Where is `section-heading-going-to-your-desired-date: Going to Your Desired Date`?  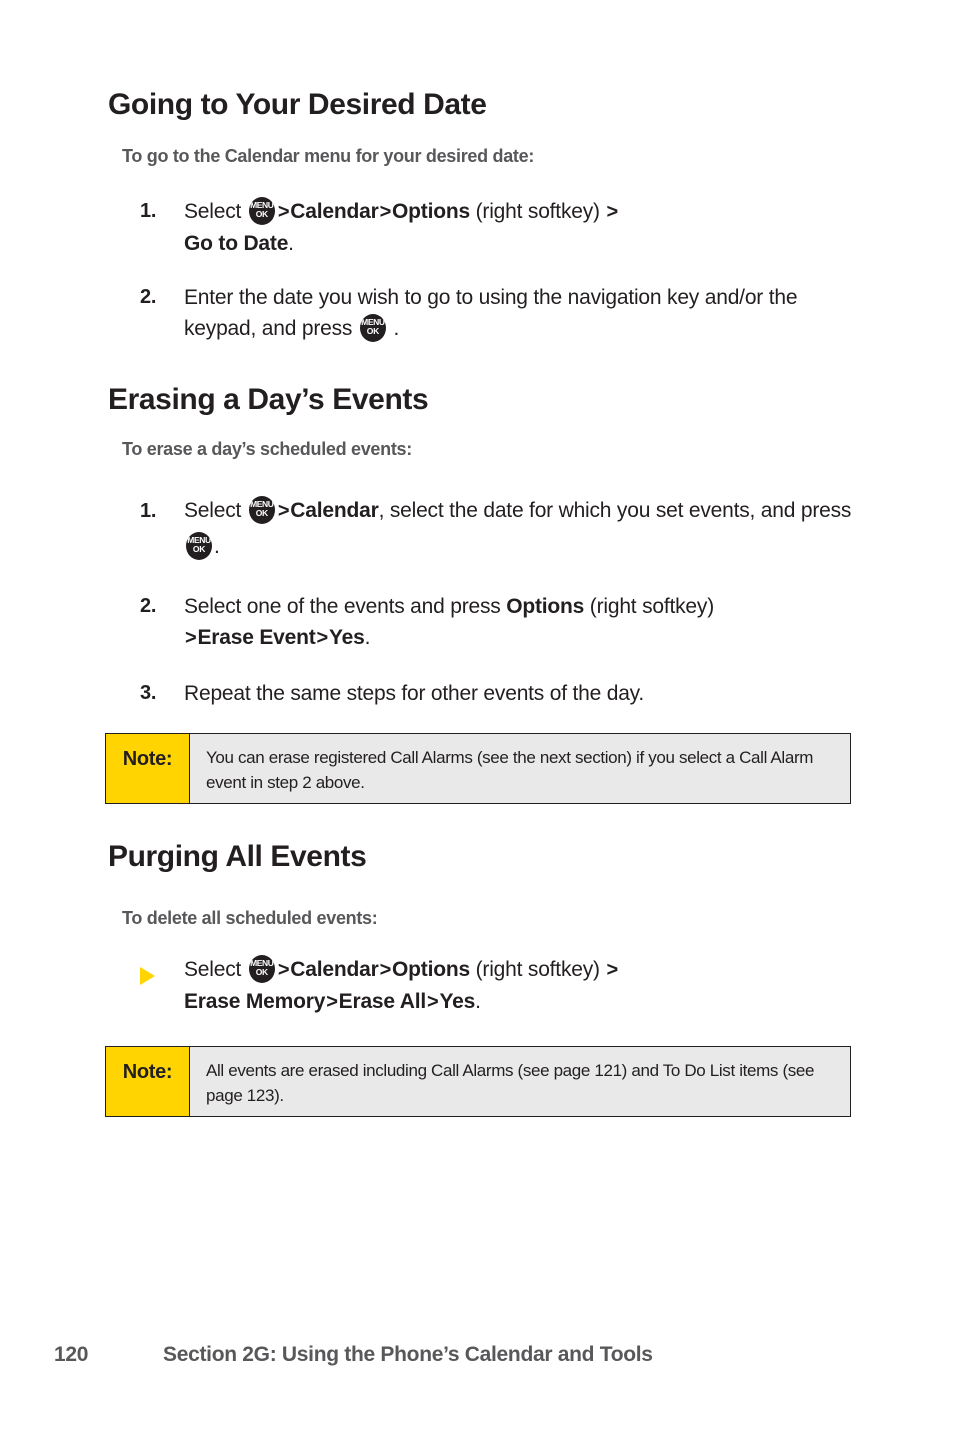 section-heading-going-to-your-desired-date: Going to Your Desired Date is located at coordinates (297, 104).